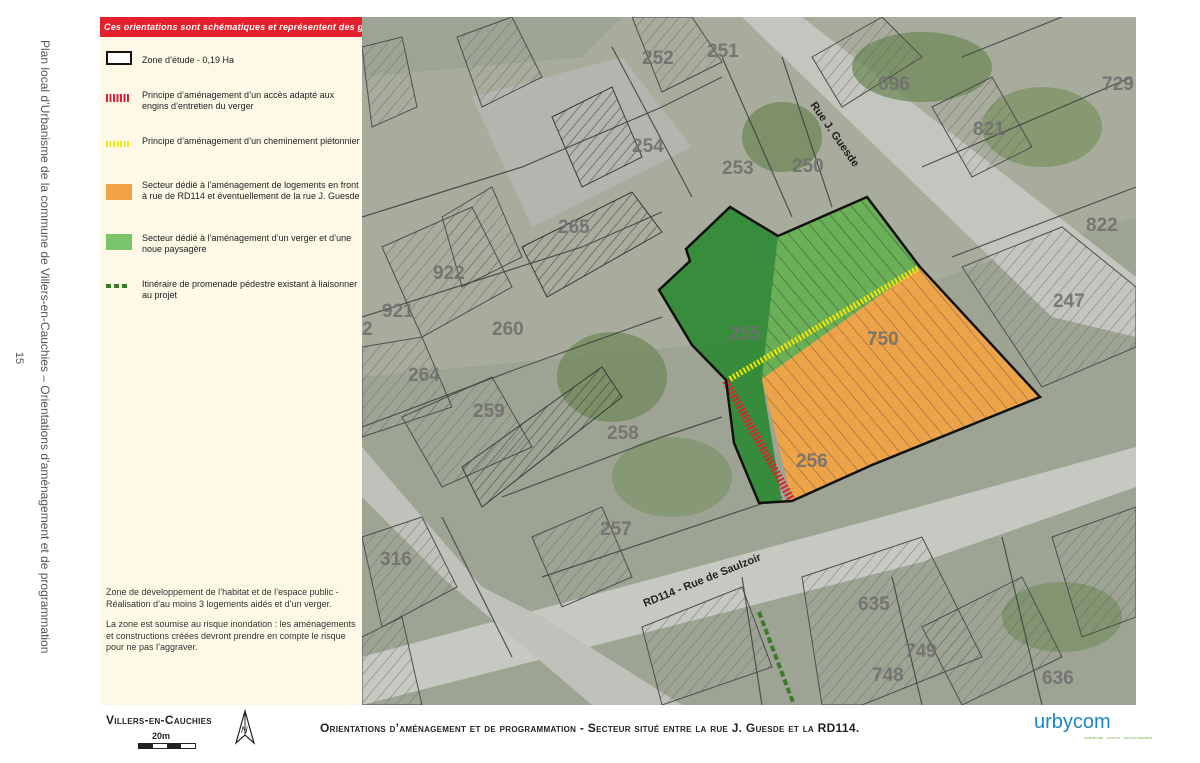 The width and height of the screenshot is (1200, 763). What do you see at coordinates (188, 60) in the screenshot?
I see `legend-label: Zone d’étude - 0,19 Ha` at bounding box center [188, 60].